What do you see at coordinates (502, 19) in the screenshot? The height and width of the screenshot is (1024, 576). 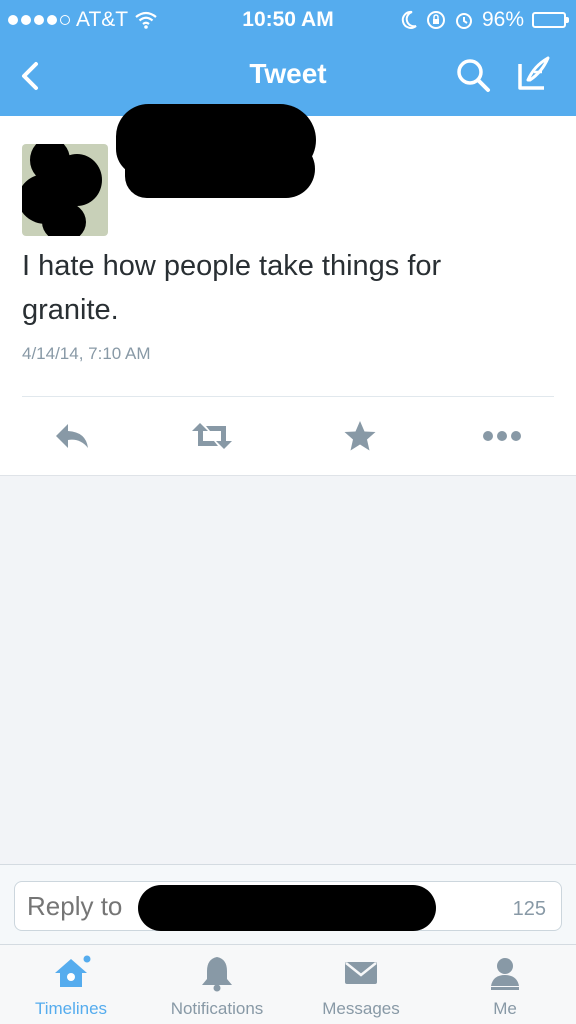 I see `battery-percent: 96%` at bounding box center [502, 19].